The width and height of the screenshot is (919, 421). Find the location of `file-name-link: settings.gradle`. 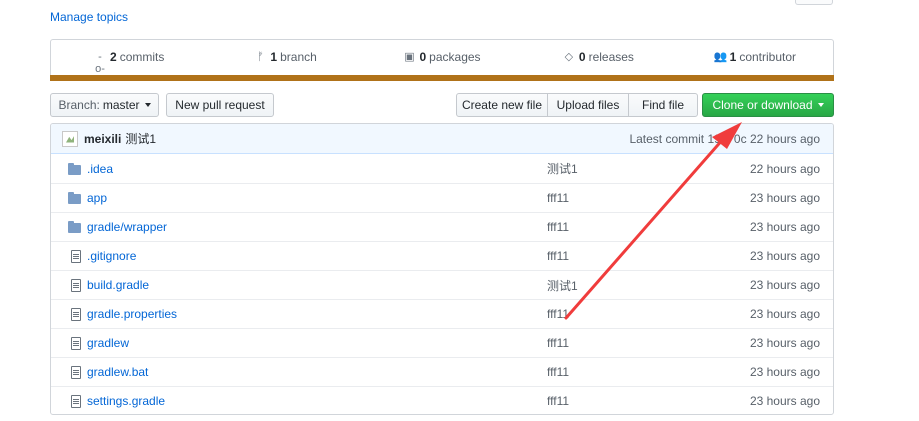

file-name-link: settings.gradle is located at coordinates (316, 401).